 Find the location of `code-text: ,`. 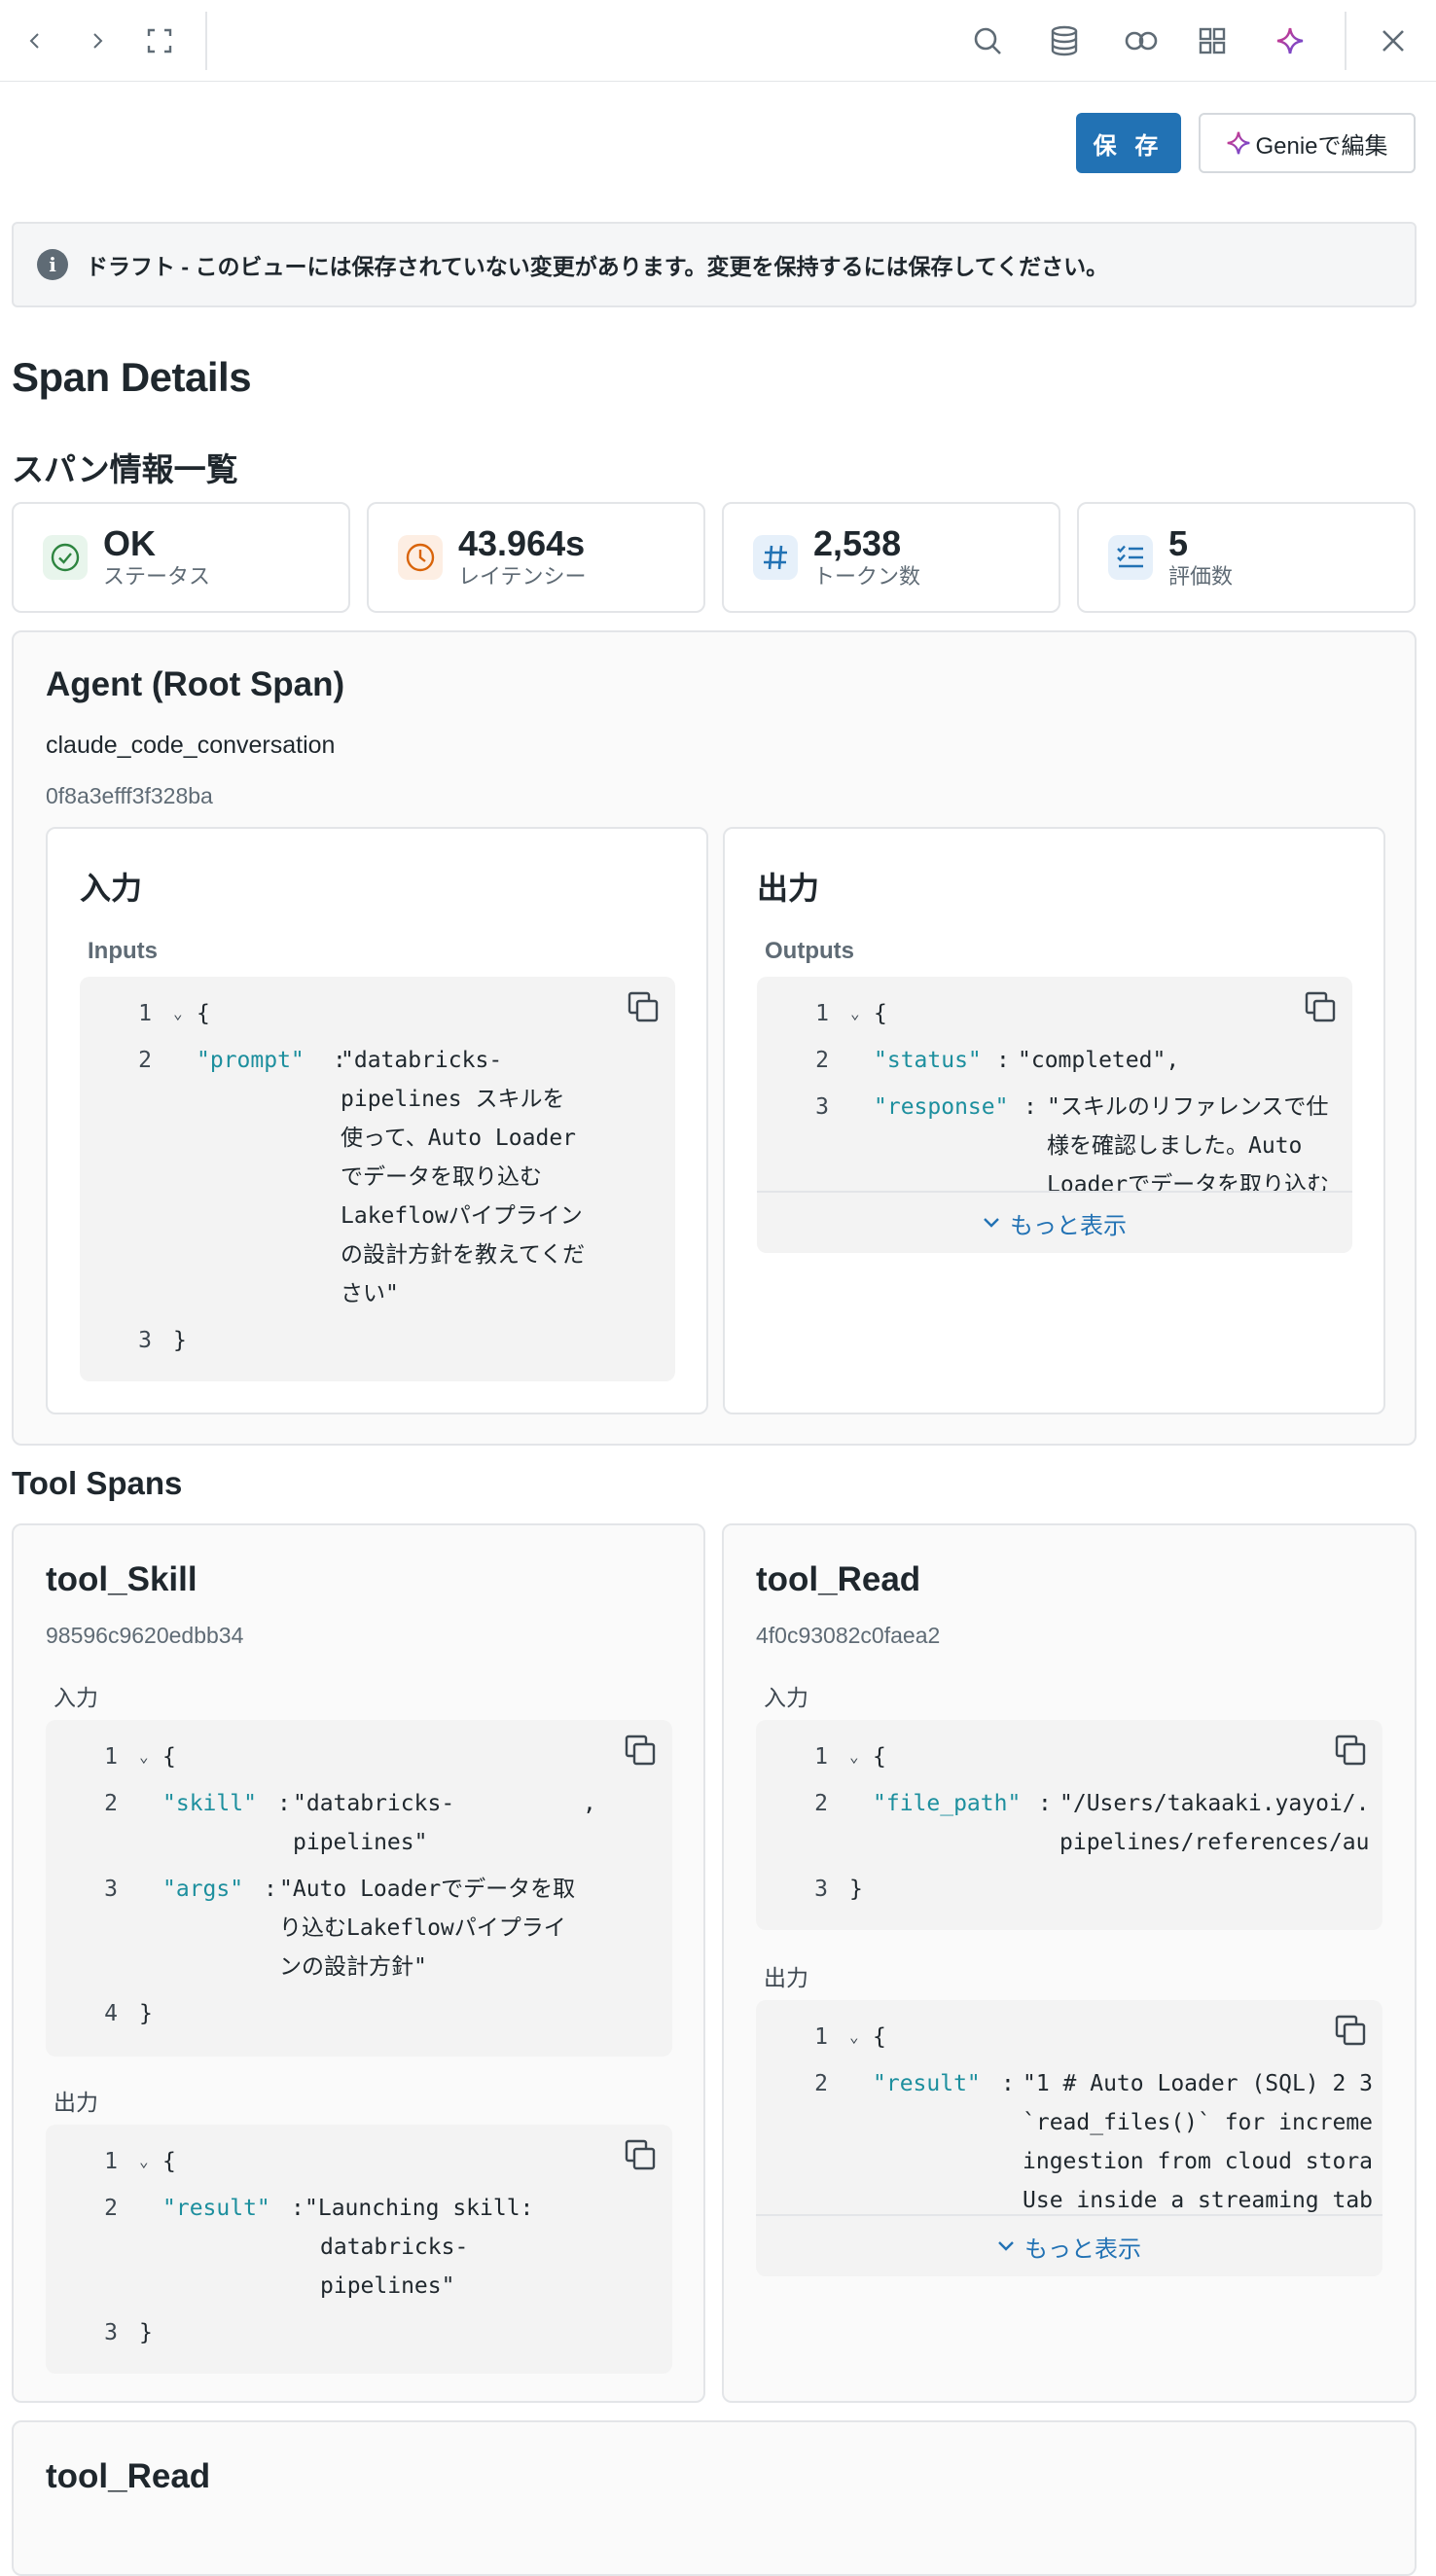

code-text: , is located at coordinates (589, 1803).